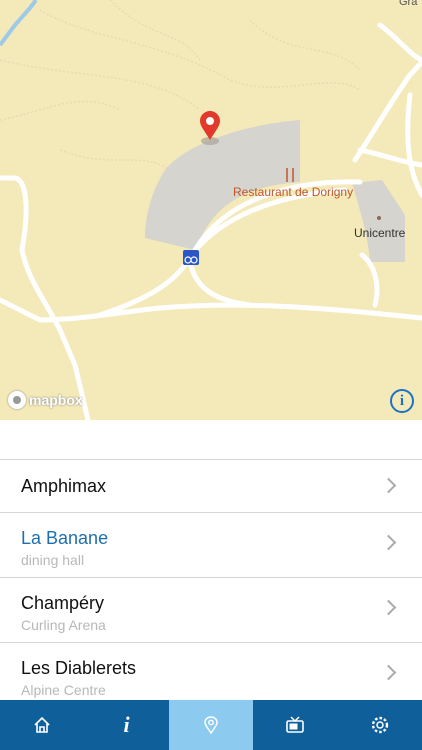  Describe the element at coordinates (53, 560) in the screenshot. I see `list-item-subtitle: dining hall` at that location.